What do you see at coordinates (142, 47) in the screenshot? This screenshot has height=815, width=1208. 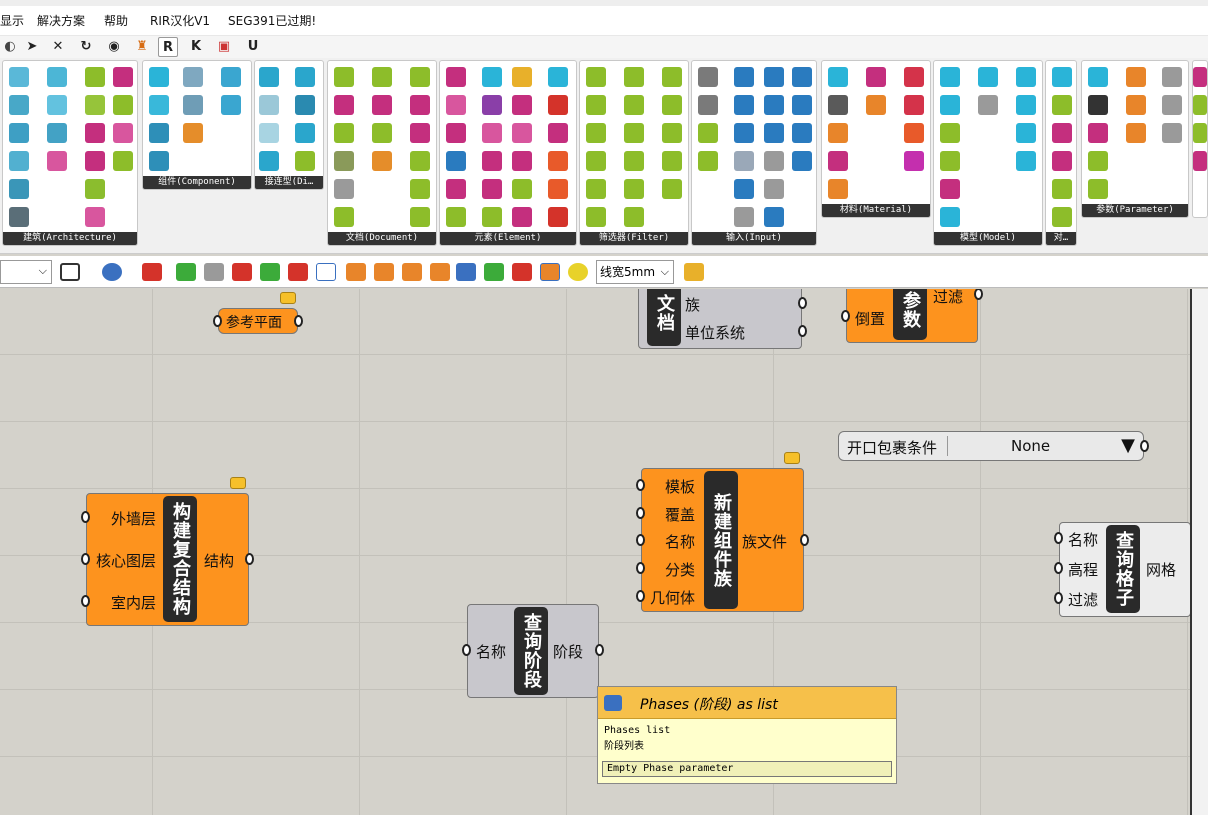 I see `tab-icon-6: ♜` at bounding box center [142, 47].